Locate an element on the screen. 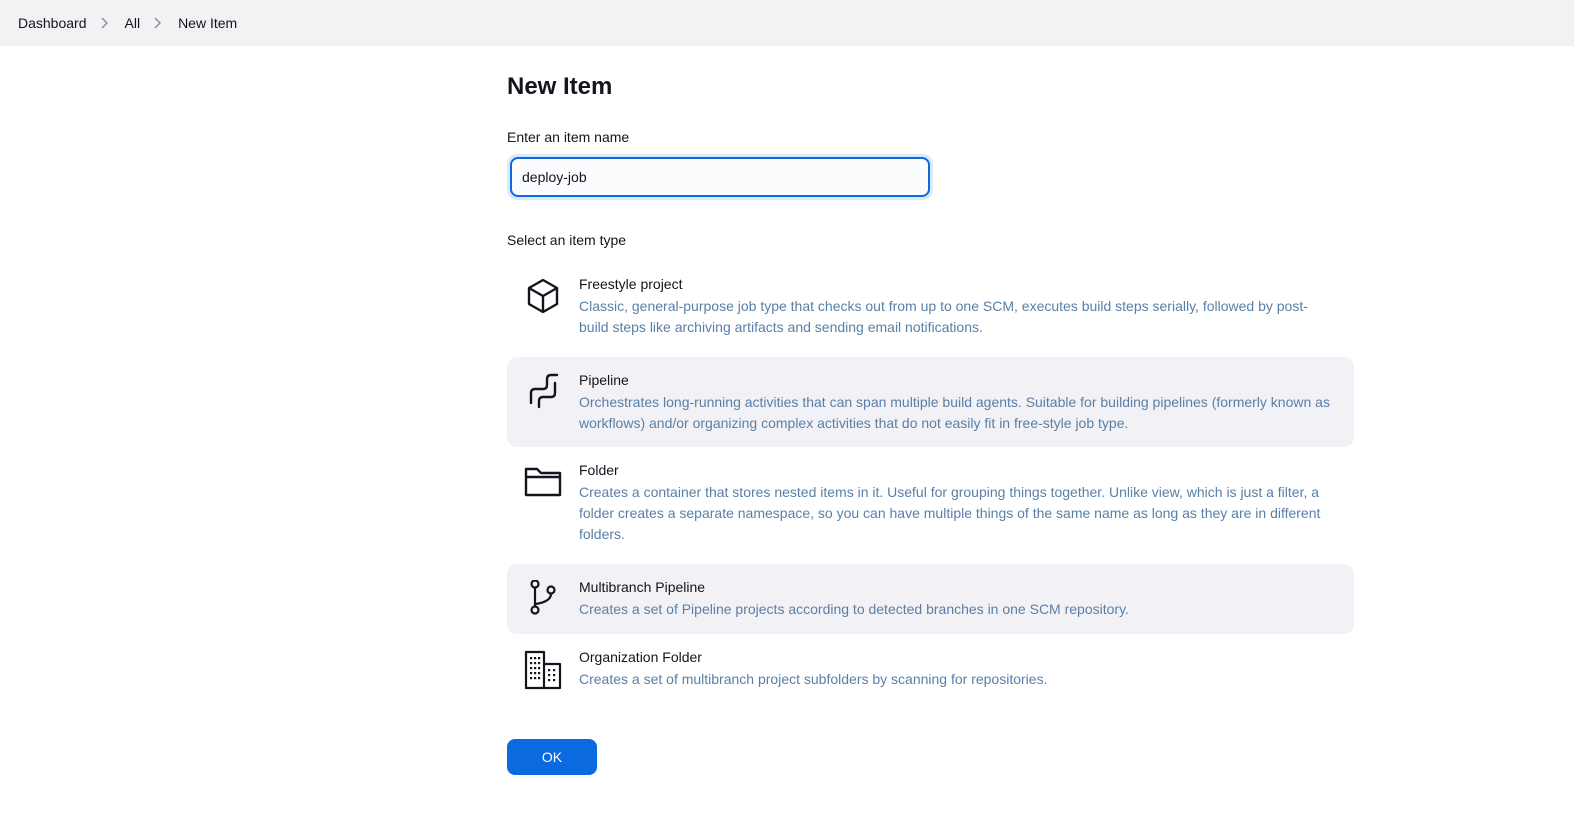 Image resolution: width=1574 pixels, height=826 pixels. item-type-label: Select an item type is located at coordinates (567, 240).